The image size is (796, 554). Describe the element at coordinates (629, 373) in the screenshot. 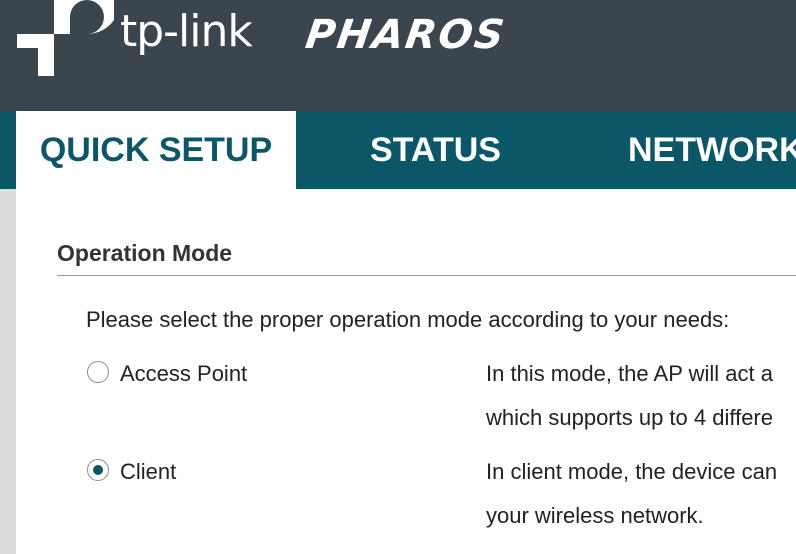

I see `access-point-description-line1: In this mode, the AP will act a` at that location.